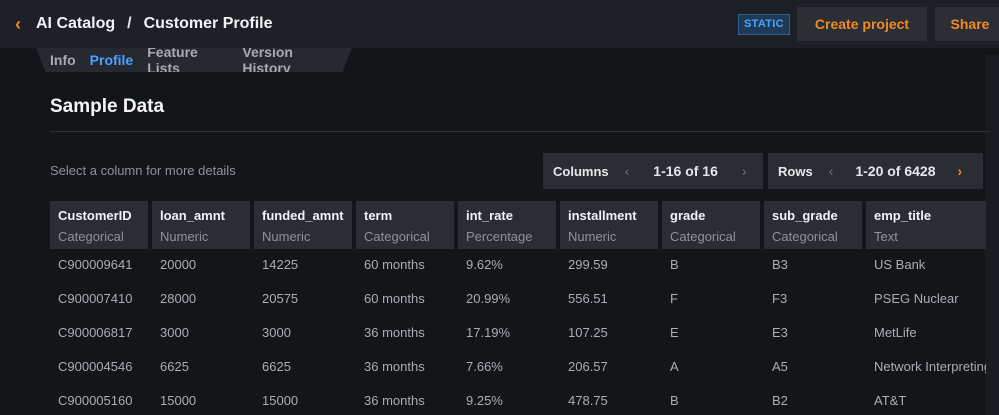 This screenshot has width=999, height=415. Describe the element at coordinates (488, 332) in the screenshot. I see `table-cell: 17.19%` at that location.